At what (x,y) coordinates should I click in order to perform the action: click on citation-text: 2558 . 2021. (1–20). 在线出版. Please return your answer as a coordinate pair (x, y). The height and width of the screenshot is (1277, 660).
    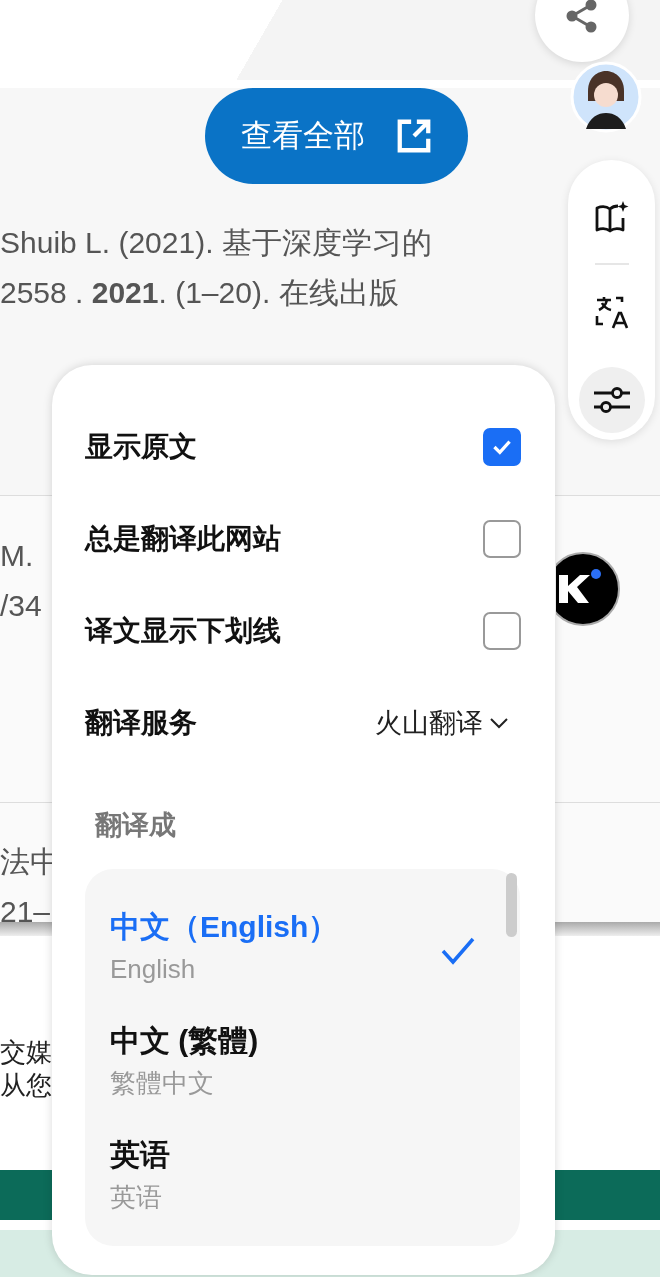
    Looking at the image, I should click on (199, 293).